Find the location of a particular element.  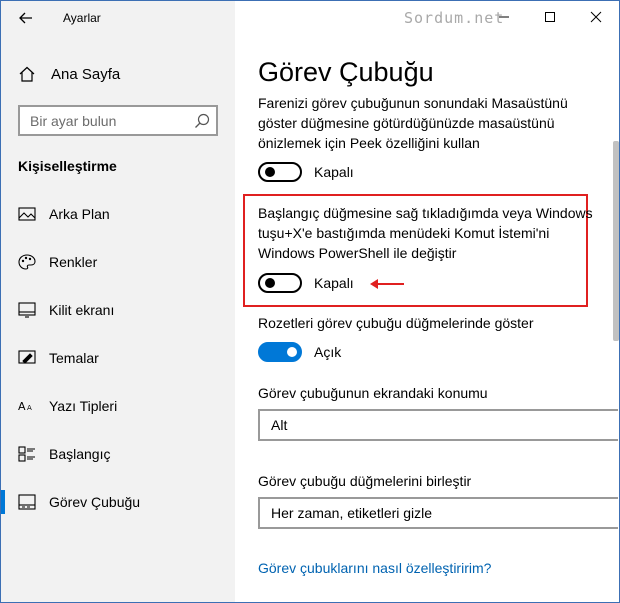

powershell-toggle-label: Kapalı is located at coordinates (334, 283).